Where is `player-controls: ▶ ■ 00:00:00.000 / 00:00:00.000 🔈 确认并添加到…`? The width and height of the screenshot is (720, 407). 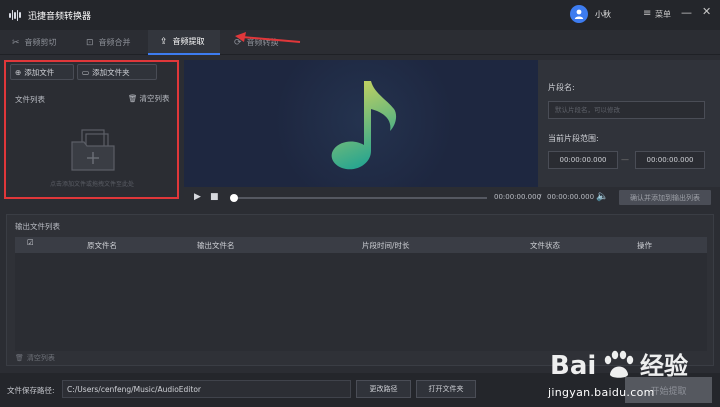
player-controls: ▶ ■ 00:00:00.000 / 00:00:00.000 🔈 确认并添加到… is located at coordinates (452, 198).